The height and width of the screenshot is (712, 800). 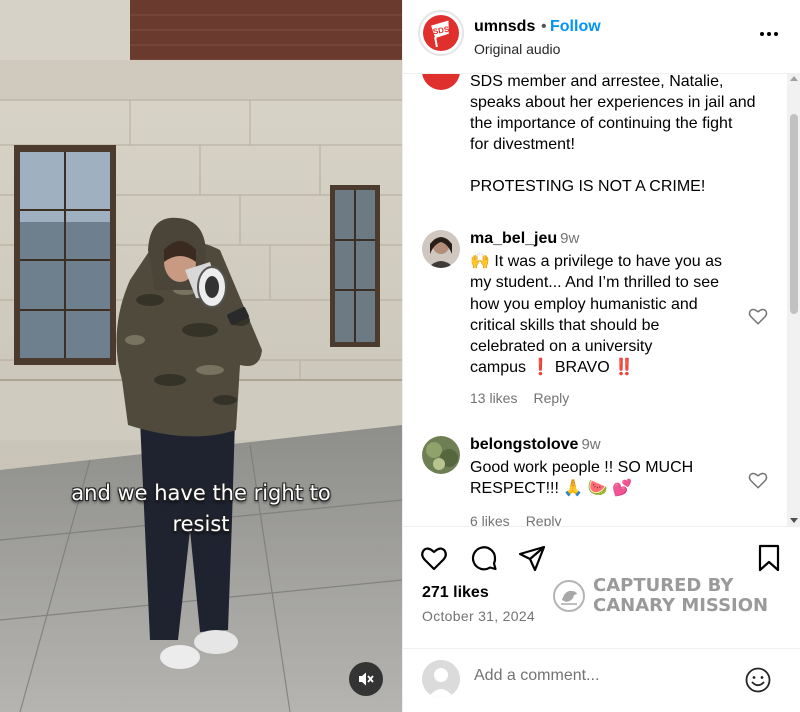 What do you see at coordinates (769, 34) in the screenshot?
I see `more-options-icon` at bounding box center [769, 34].